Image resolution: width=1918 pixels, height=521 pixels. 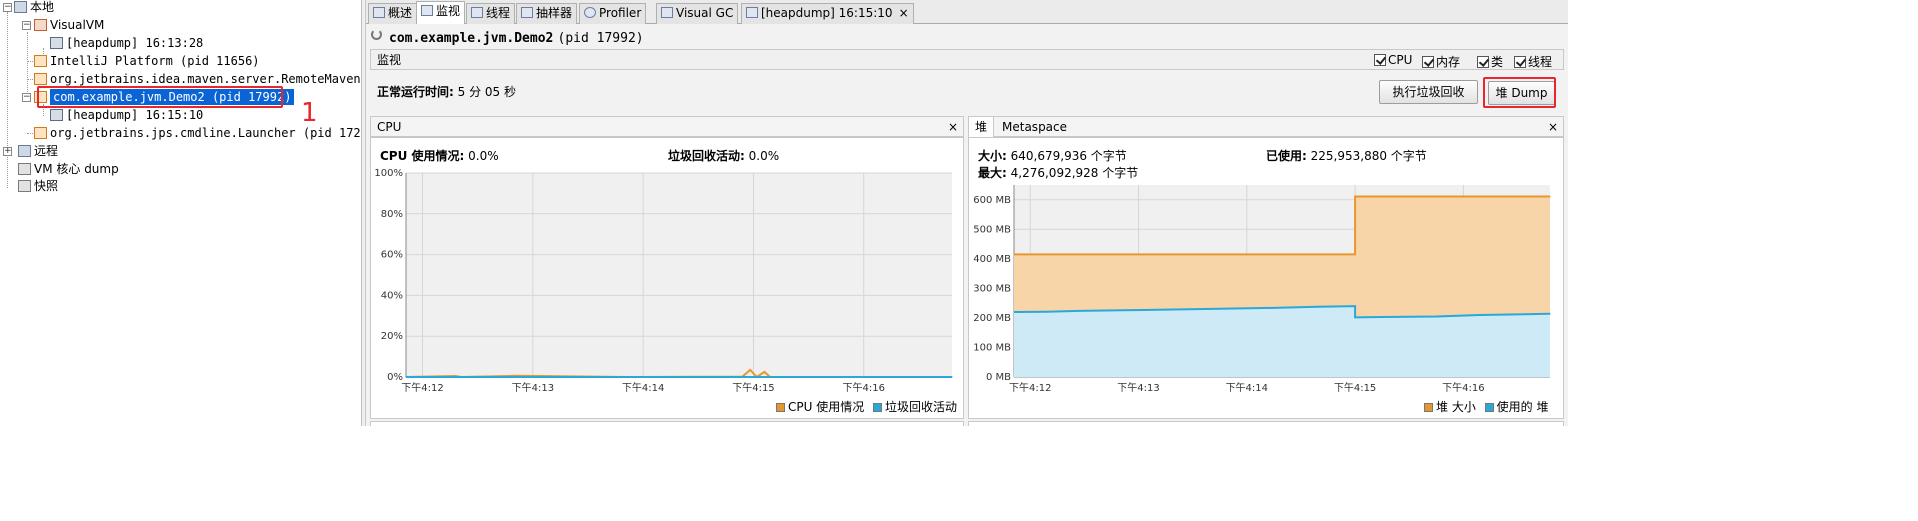 I want to click on plot-background, so click(x=679, y=275).